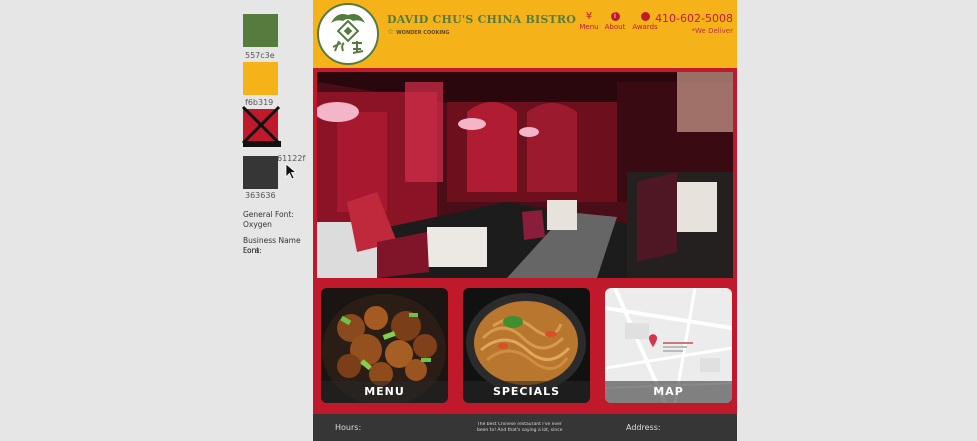 Image resolution: width=977 pixels, height=441 pixels. I want to click on specials-tile: SPECIALS, so click(526, 345).